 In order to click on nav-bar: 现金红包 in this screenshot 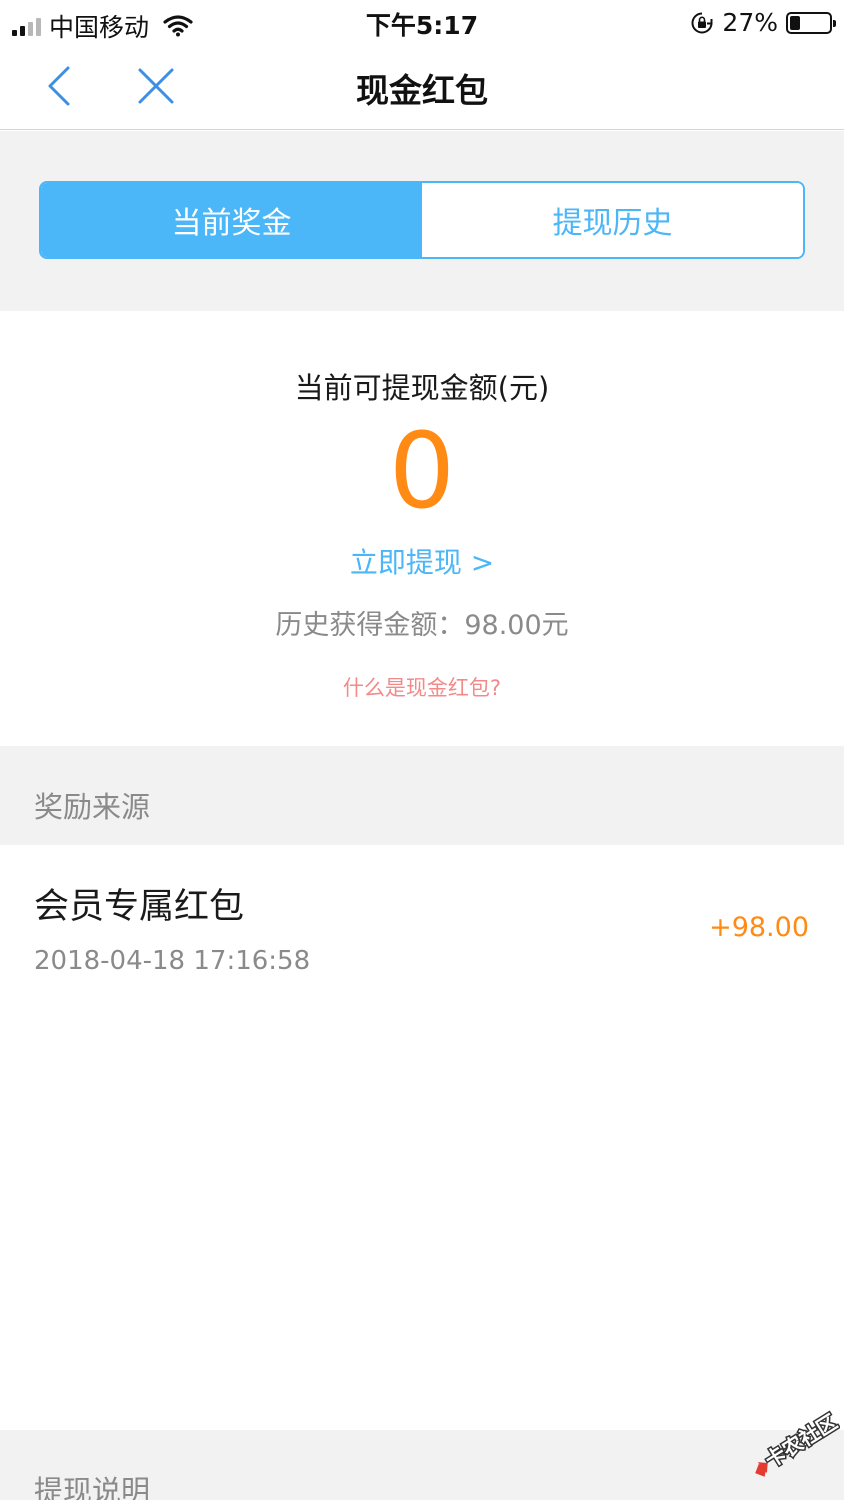, I will do `click(422, 87)`.